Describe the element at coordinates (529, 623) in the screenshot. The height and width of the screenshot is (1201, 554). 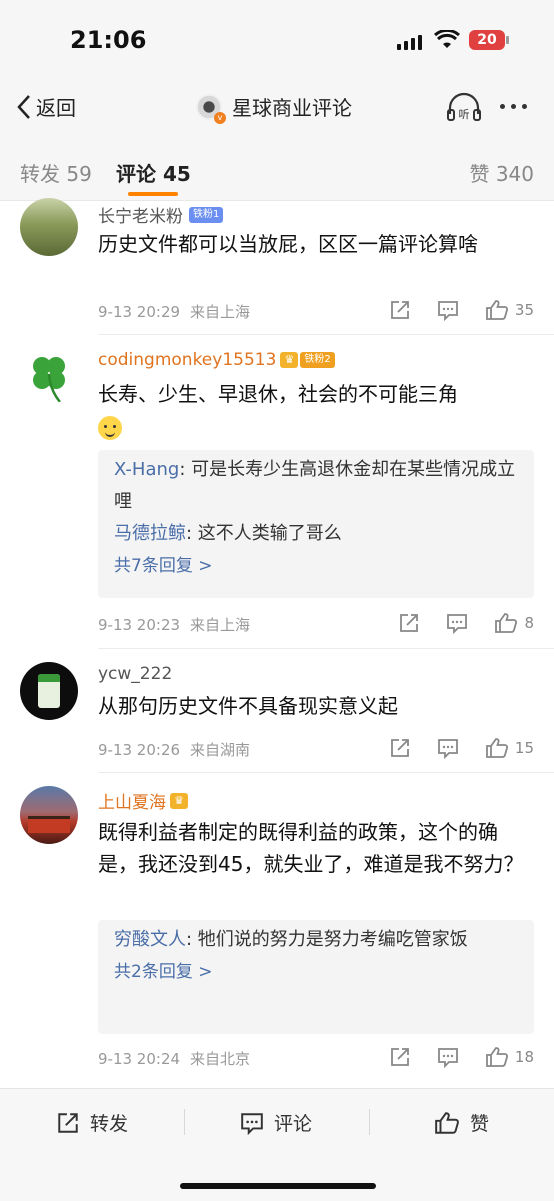
I see `like-count: 8` at that location.